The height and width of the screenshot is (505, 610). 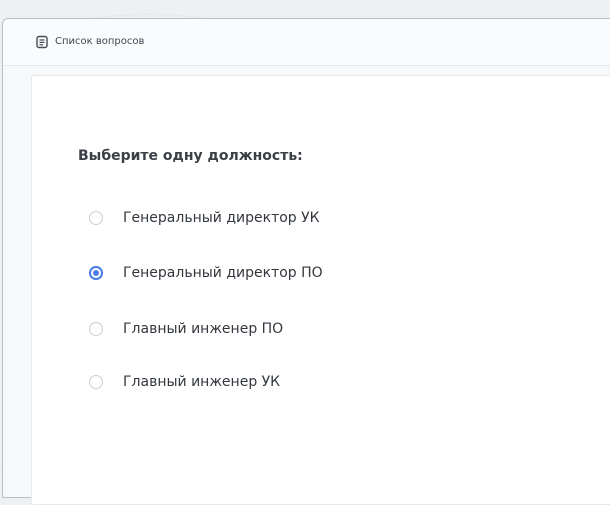 What do you see at coordinates (221, 218) in the screenshot?
I see `option-label: Генеральный директор УК` at bounding box center [221, 218].